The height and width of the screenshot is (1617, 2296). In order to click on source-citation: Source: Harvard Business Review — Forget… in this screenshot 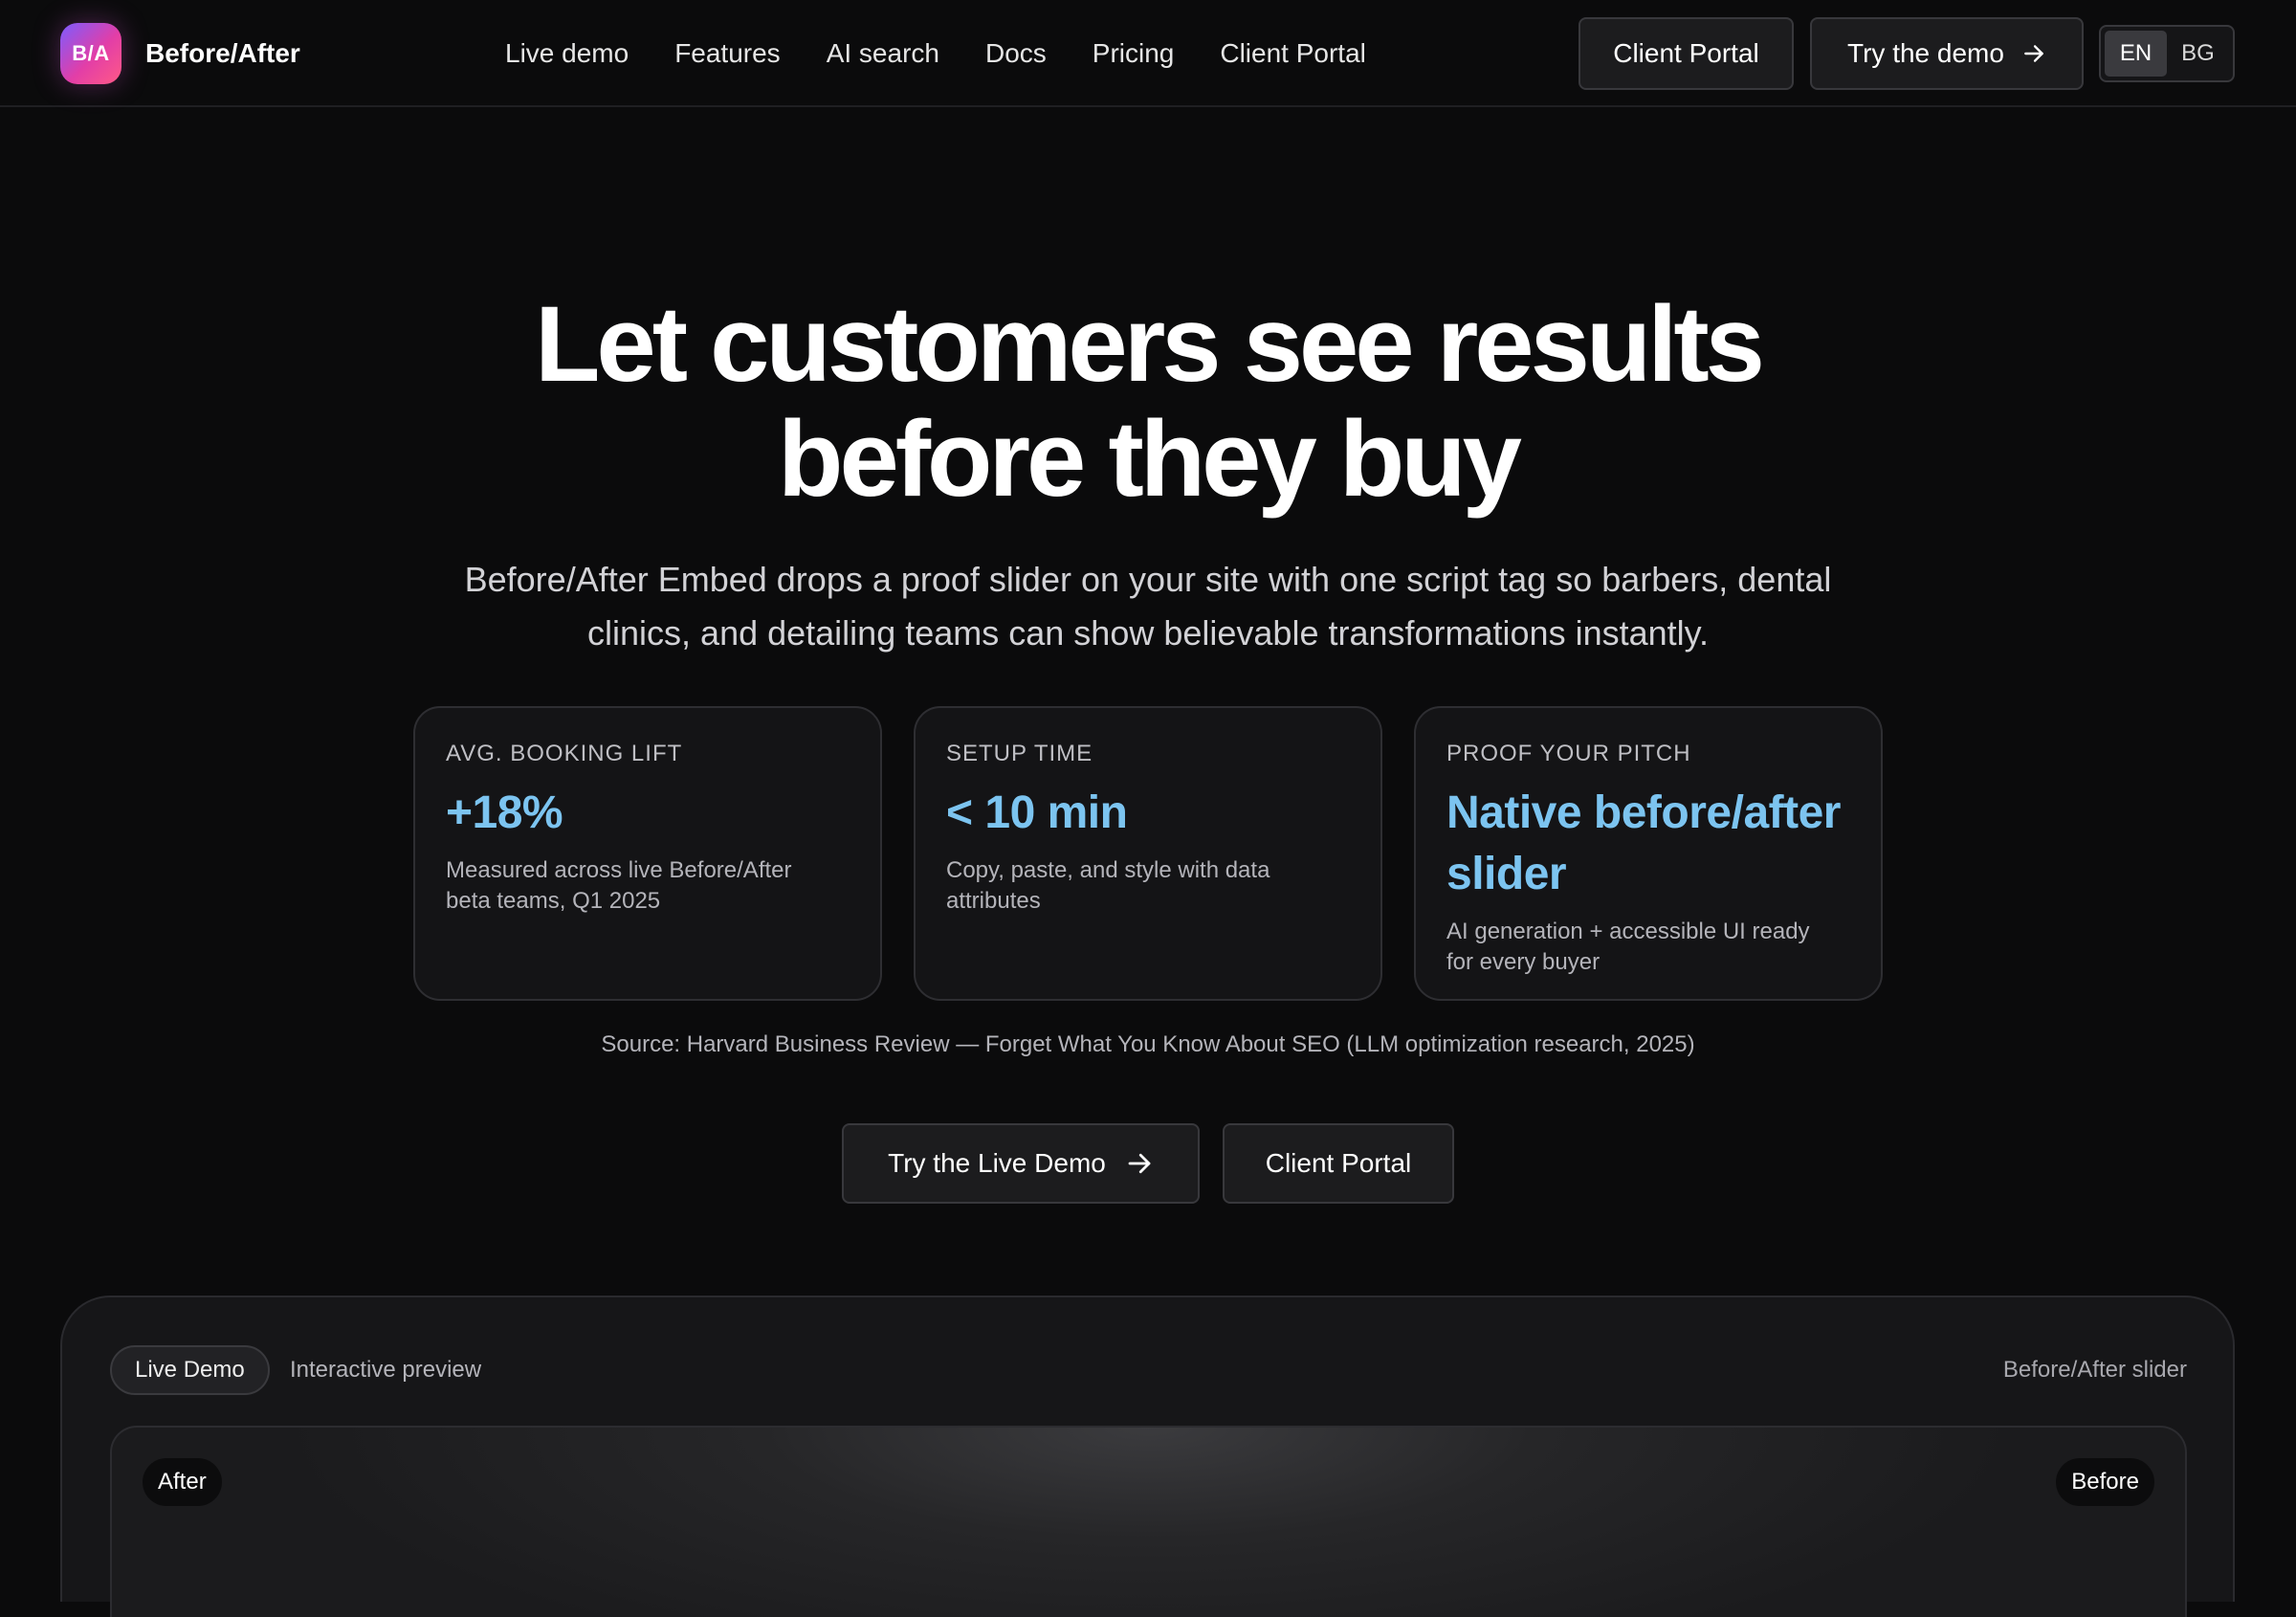, I will do `click(1148, 1044)`.